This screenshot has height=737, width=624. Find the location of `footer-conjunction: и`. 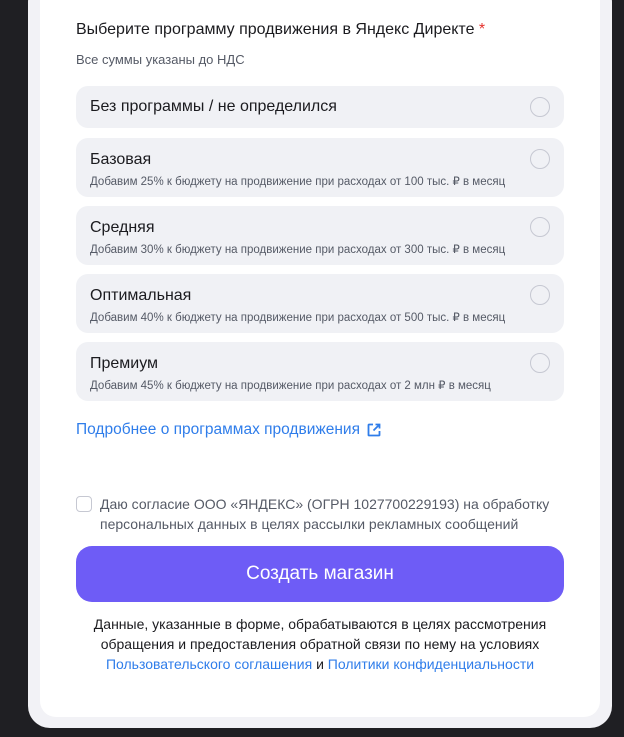

footer-conjunction: и is located at coordinates (320, 664).